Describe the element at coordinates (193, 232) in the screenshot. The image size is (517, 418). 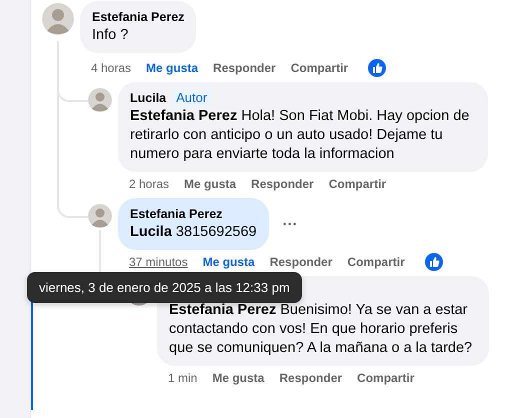
I see `comment-text: Lucila 3815692569` at that location.